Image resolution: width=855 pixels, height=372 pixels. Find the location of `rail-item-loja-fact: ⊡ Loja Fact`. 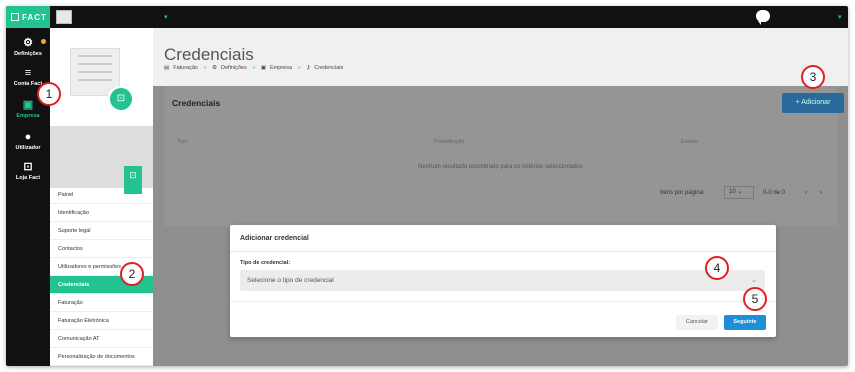

rail-item-loja-fact: ⊡ Loja Fact is located at coordinates (28, 173).